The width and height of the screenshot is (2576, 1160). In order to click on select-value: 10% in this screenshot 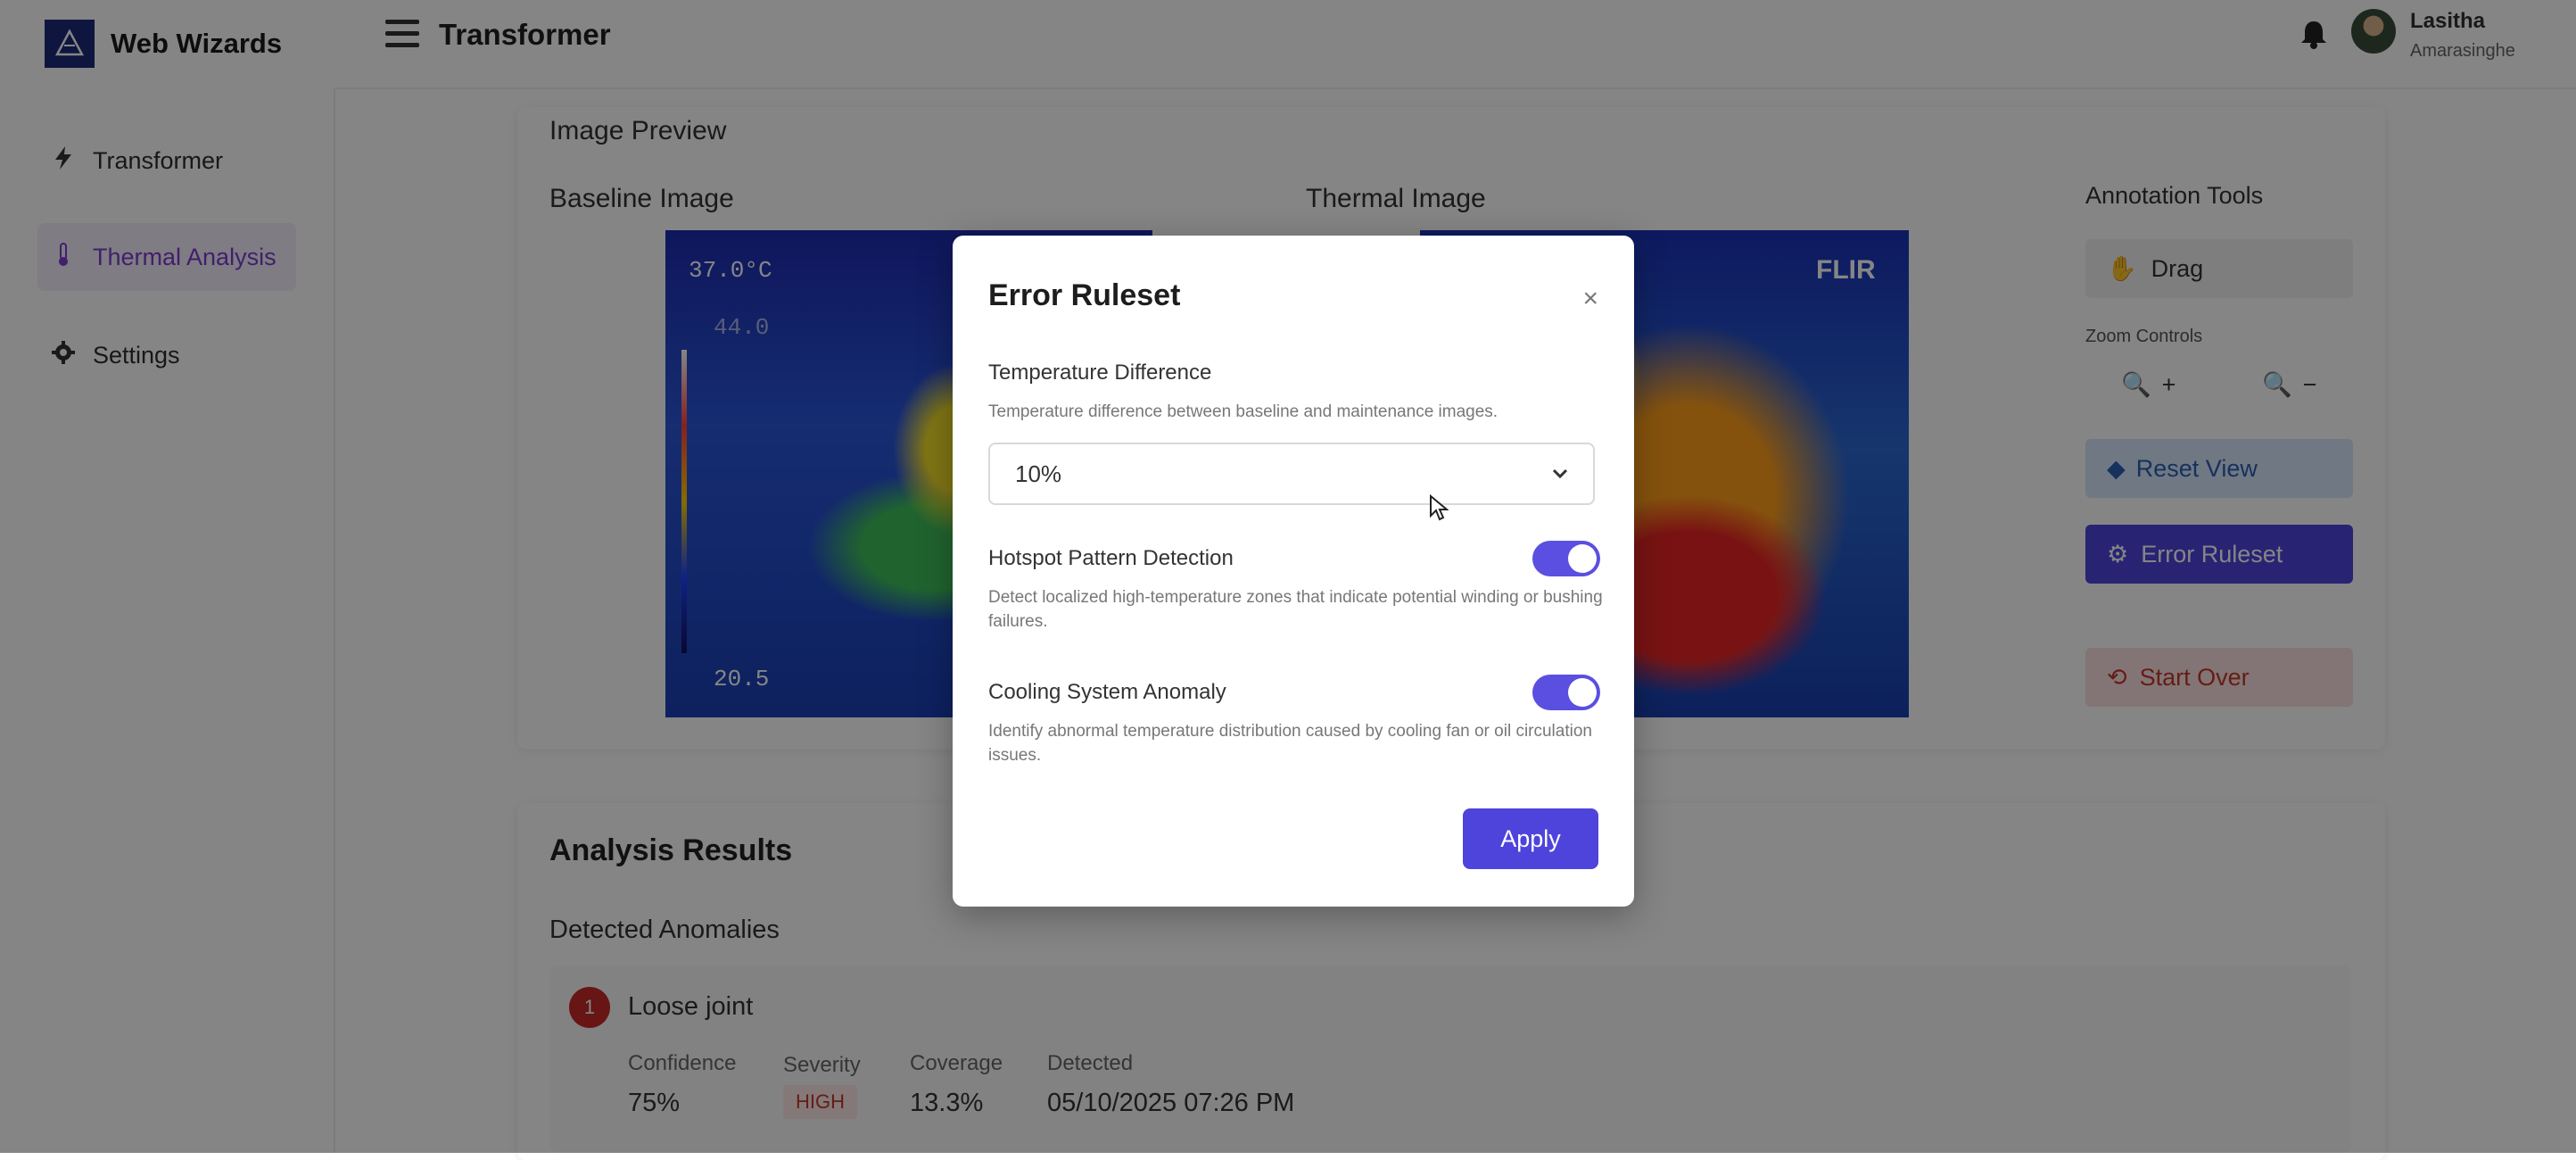, I will do `click(1038, 473)`.